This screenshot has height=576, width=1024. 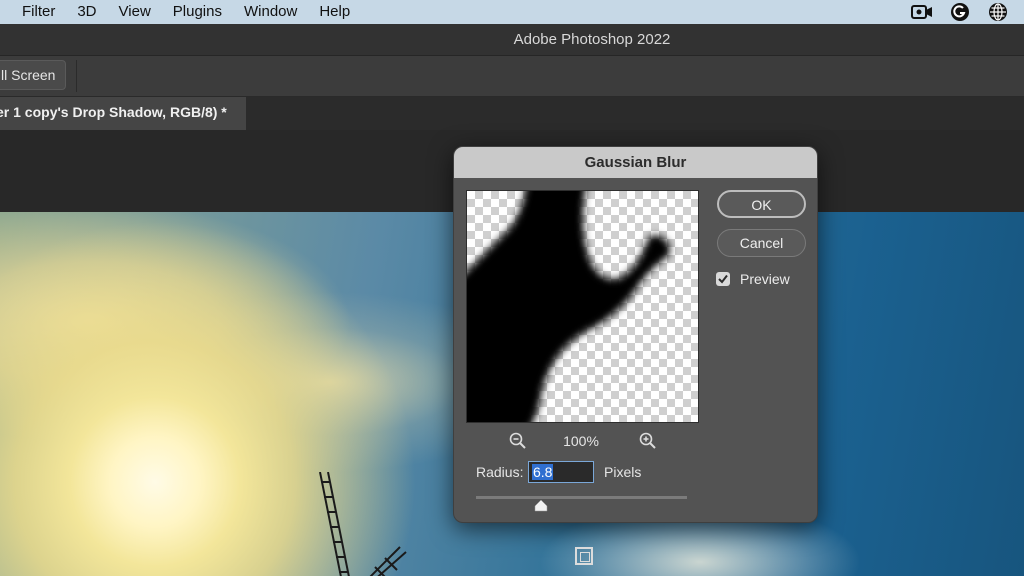 I want to click on app-g-icon, so click(x=960, y=12).